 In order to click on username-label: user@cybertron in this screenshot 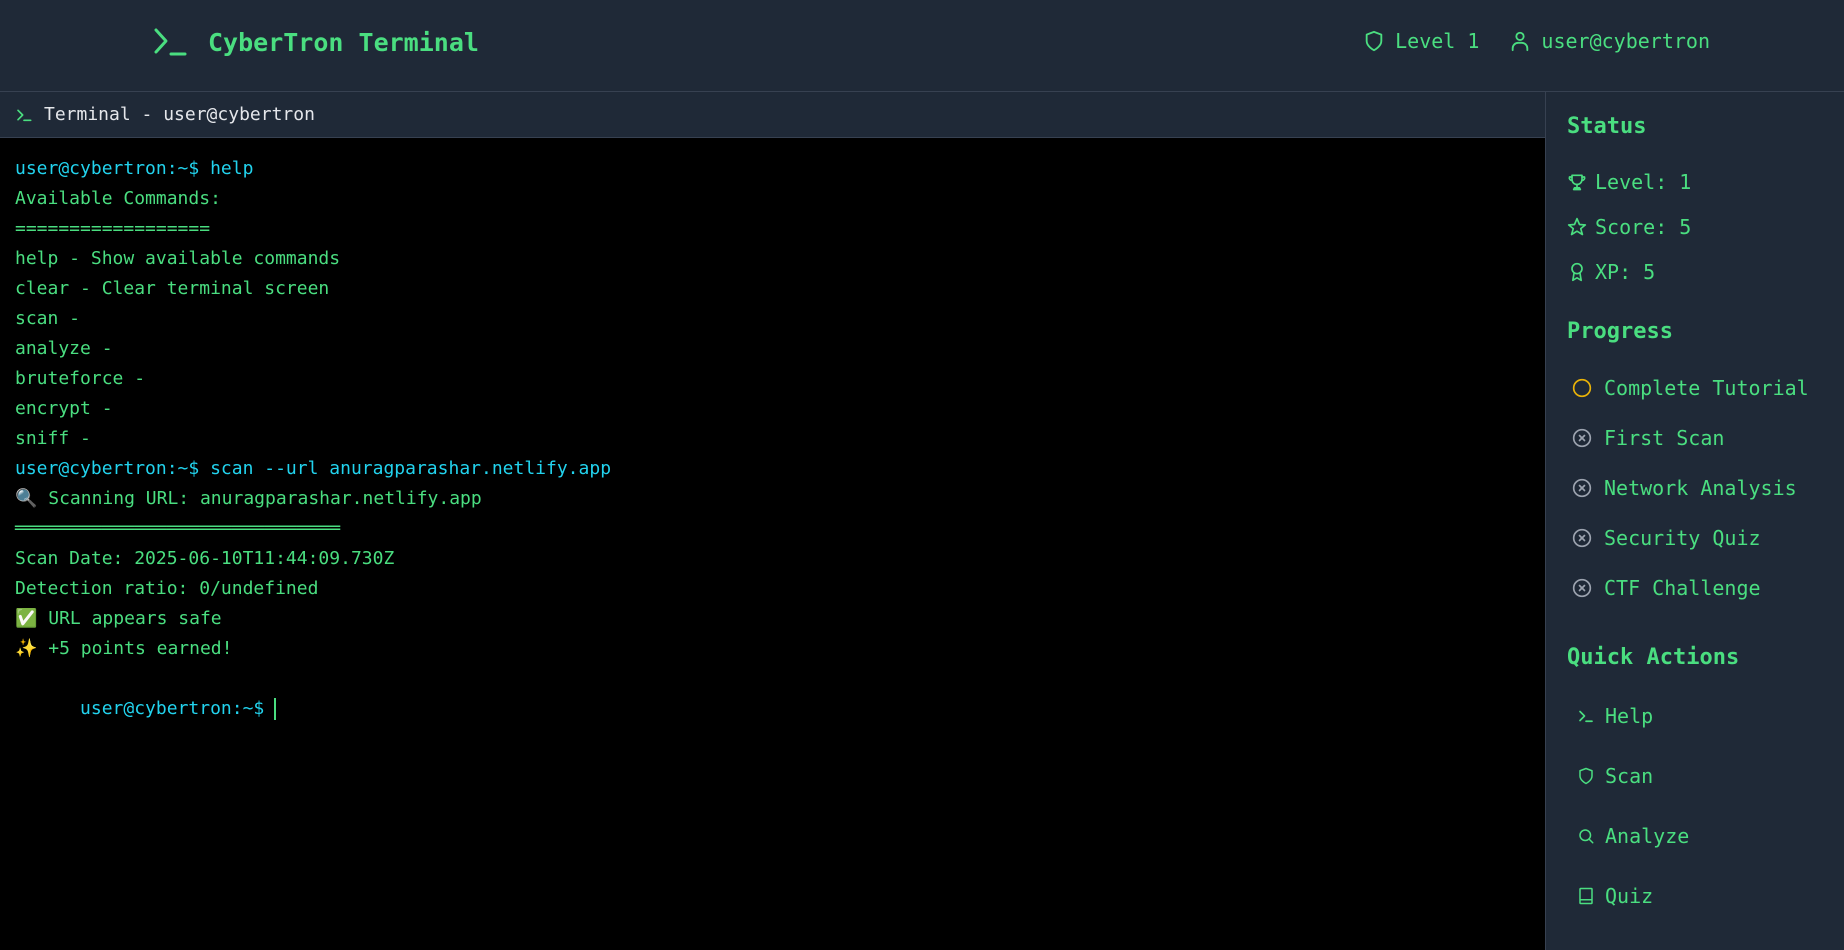, I will do `click(1625, 41)`.